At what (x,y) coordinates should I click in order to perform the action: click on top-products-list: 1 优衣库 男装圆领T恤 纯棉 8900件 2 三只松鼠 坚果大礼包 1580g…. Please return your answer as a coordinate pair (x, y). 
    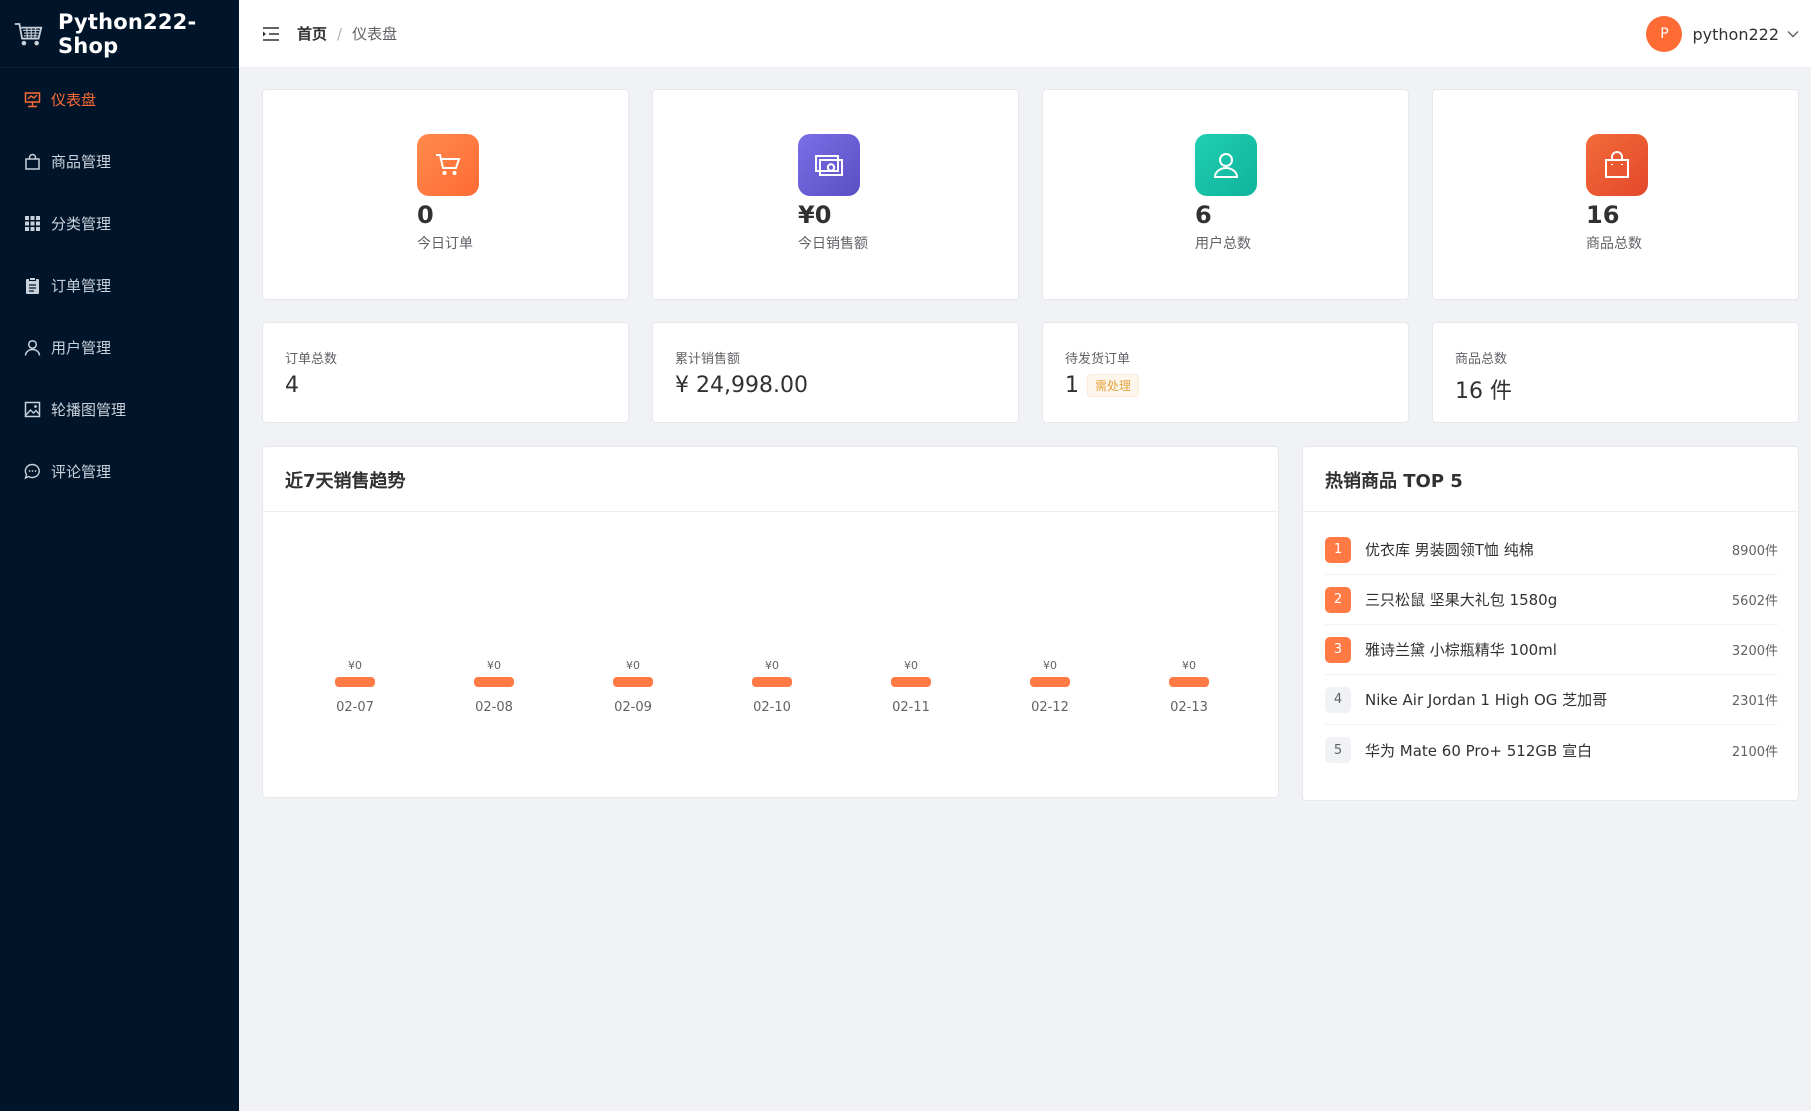
    Looking at the image, I should click on (1551, 650).